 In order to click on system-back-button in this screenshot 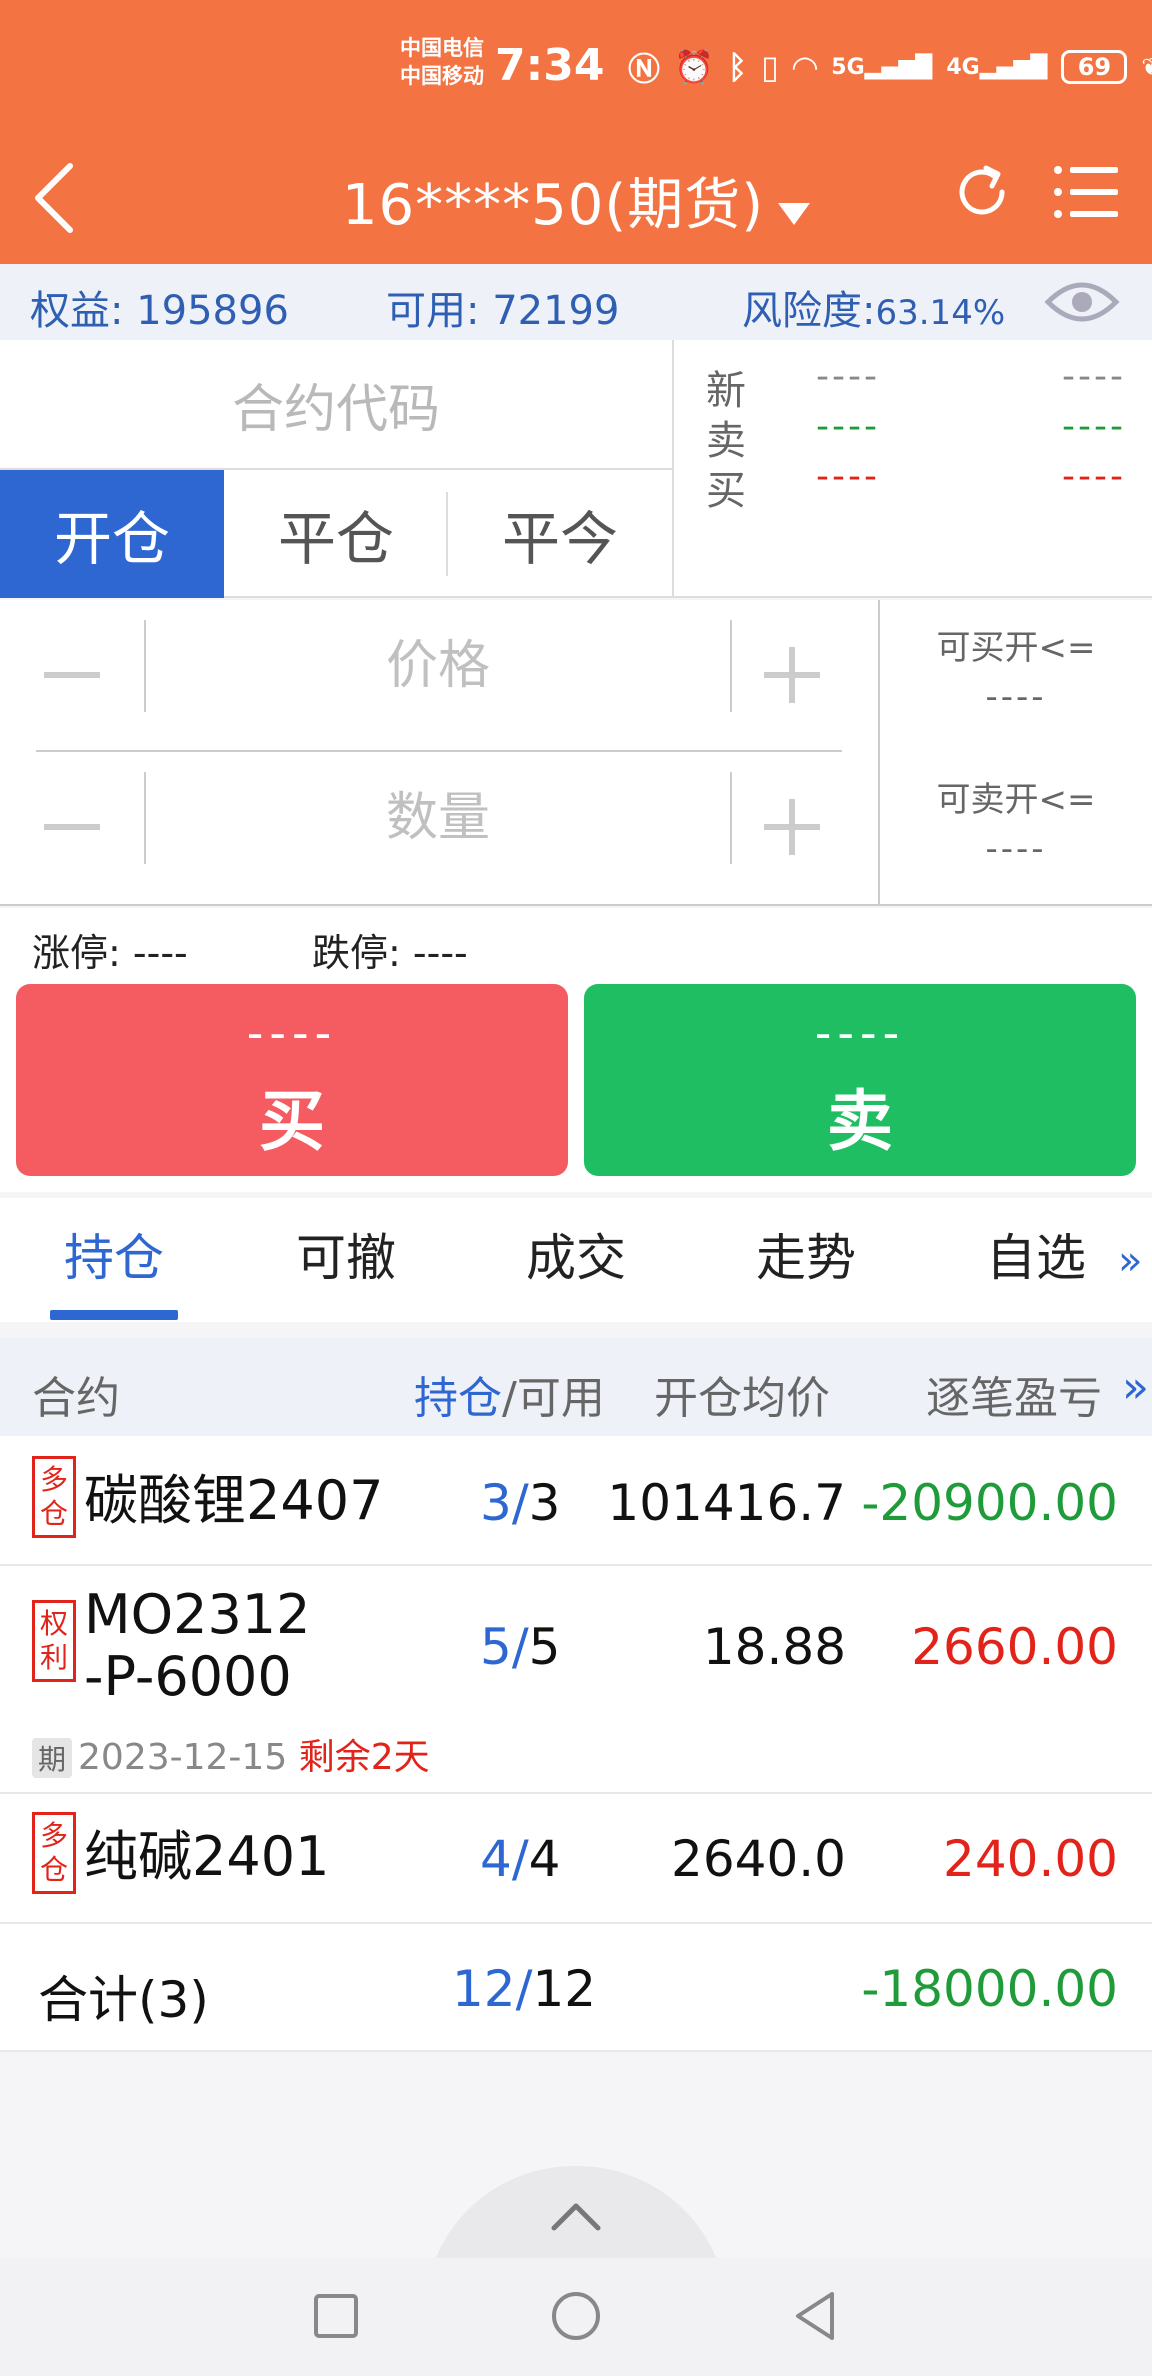, I will do `click(816, 2316)`.